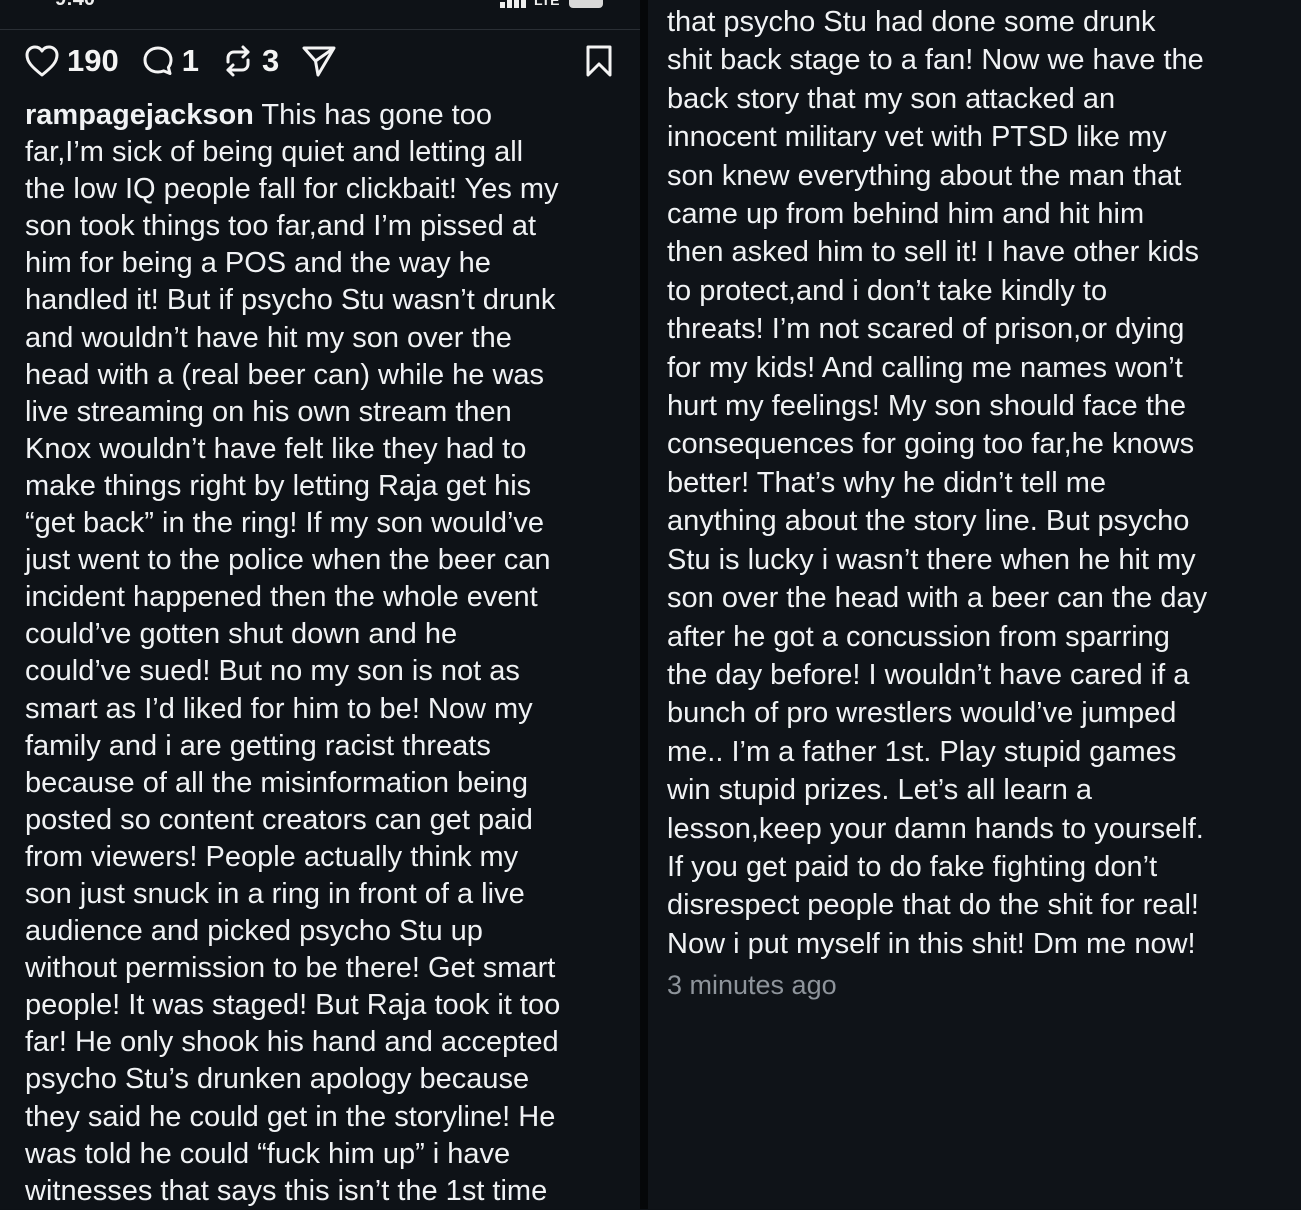 This screenshot has height=1210, width=1301. What do you see at coordinates (586, 4) in the screenshot?
I see `battery-icon` at bounding box center [586, 4].